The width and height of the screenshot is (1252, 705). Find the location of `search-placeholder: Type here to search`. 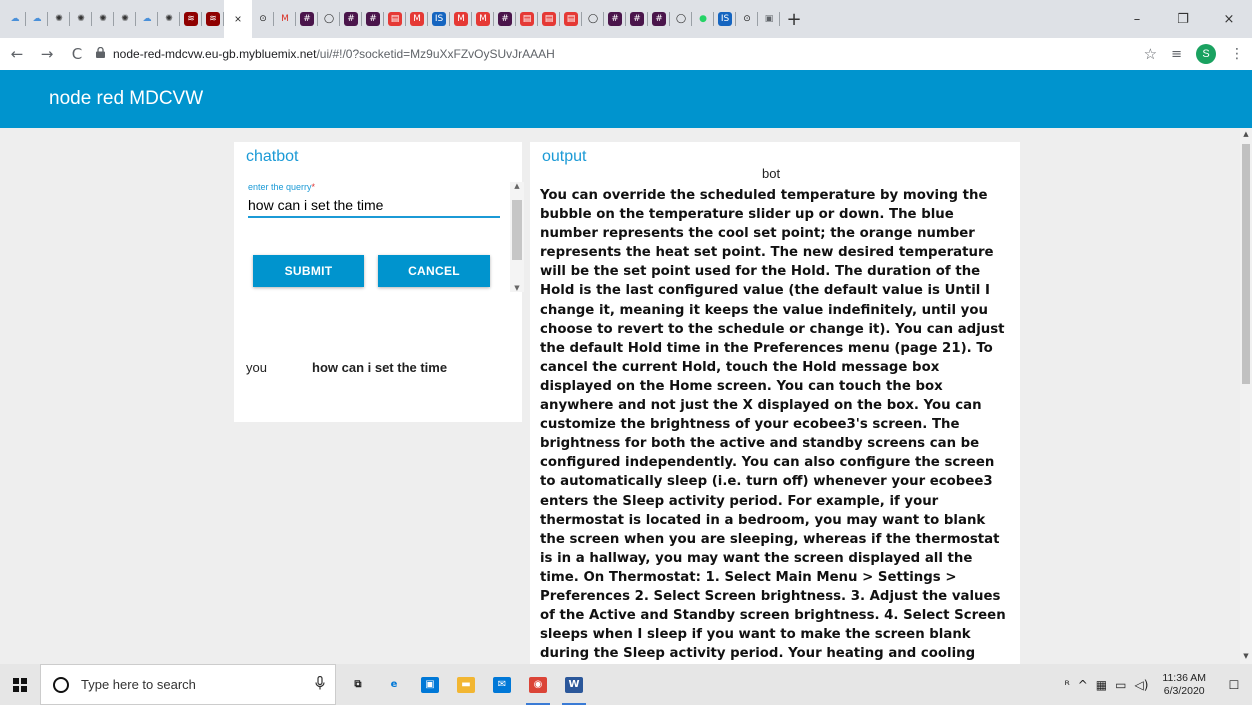

search-placeholder: Type here to search is located at coordinates (138, 684).